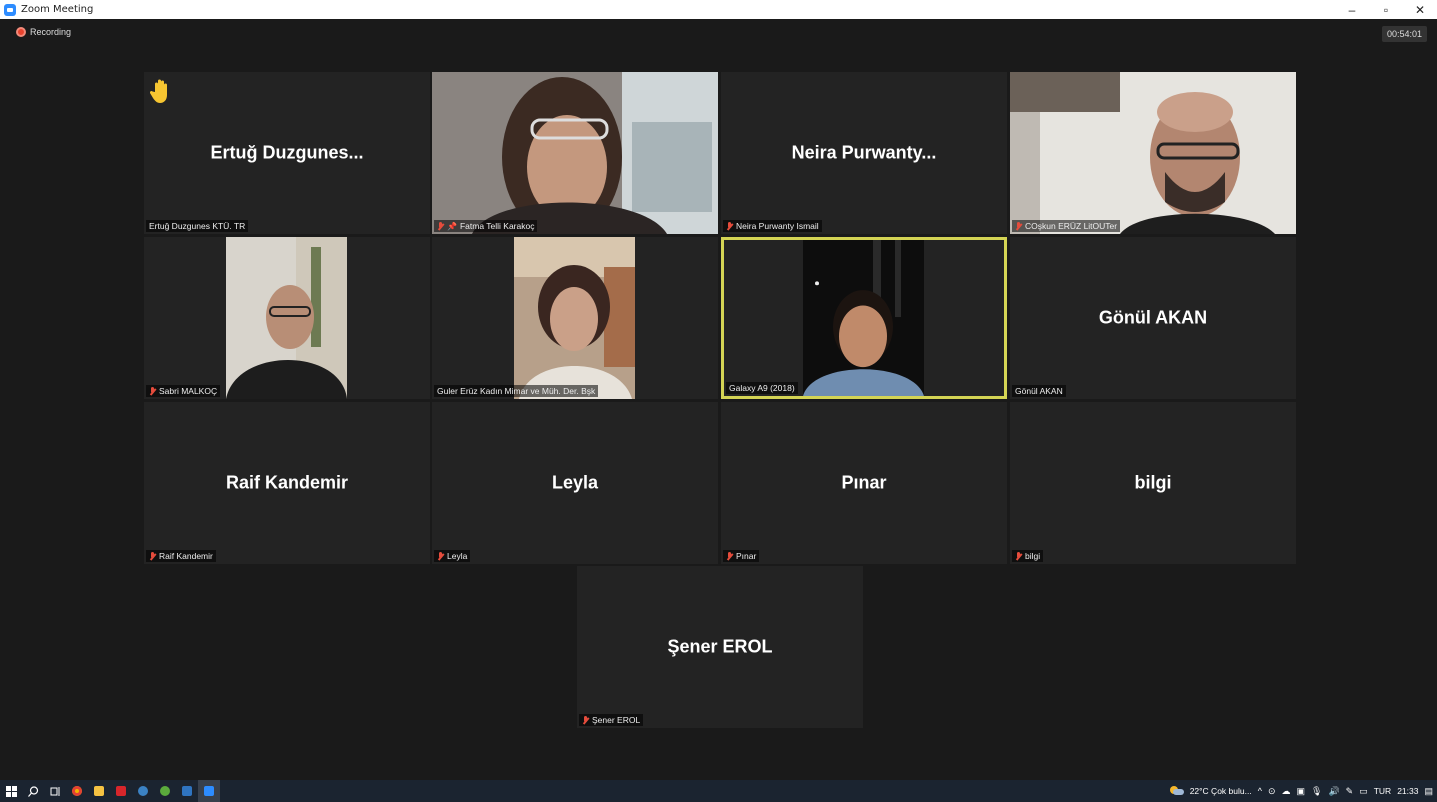 This screenshot has width=1437, height=802. What do you see at coordinates (1071, 226) in the screenshot?
I see `participant-name-text: COşkun ERÜZ LitOUTer` at bounding box center [1071, 226].